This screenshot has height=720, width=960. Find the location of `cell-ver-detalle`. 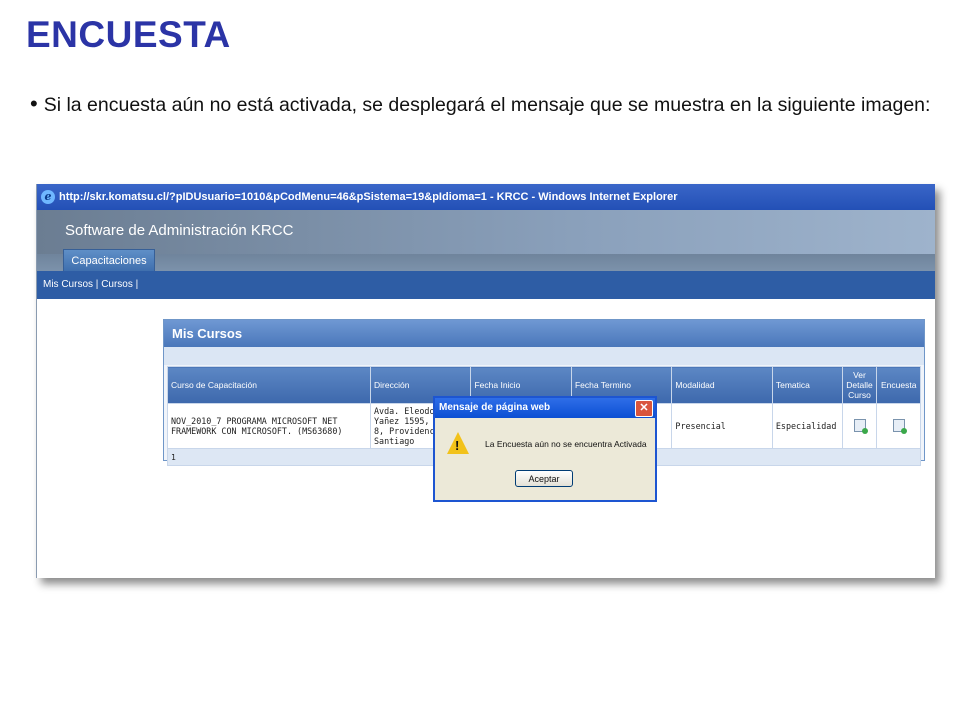

cell-ver-detalle is located at coordinates (859, 426).